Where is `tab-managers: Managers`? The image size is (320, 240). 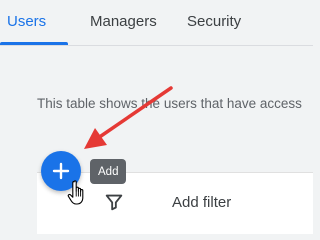
tab-managers: Managers is located at coordinates (123, 21).